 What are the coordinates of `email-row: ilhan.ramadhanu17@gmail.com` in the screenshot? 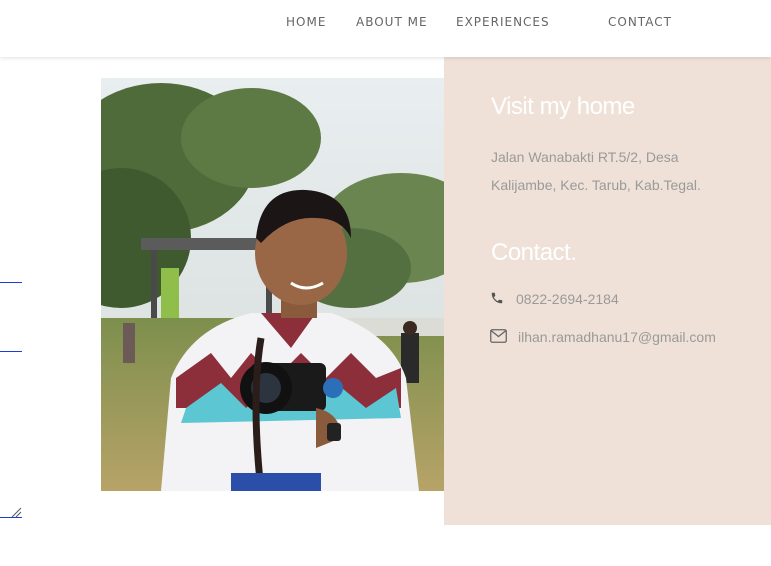 It's located at (603, 337).